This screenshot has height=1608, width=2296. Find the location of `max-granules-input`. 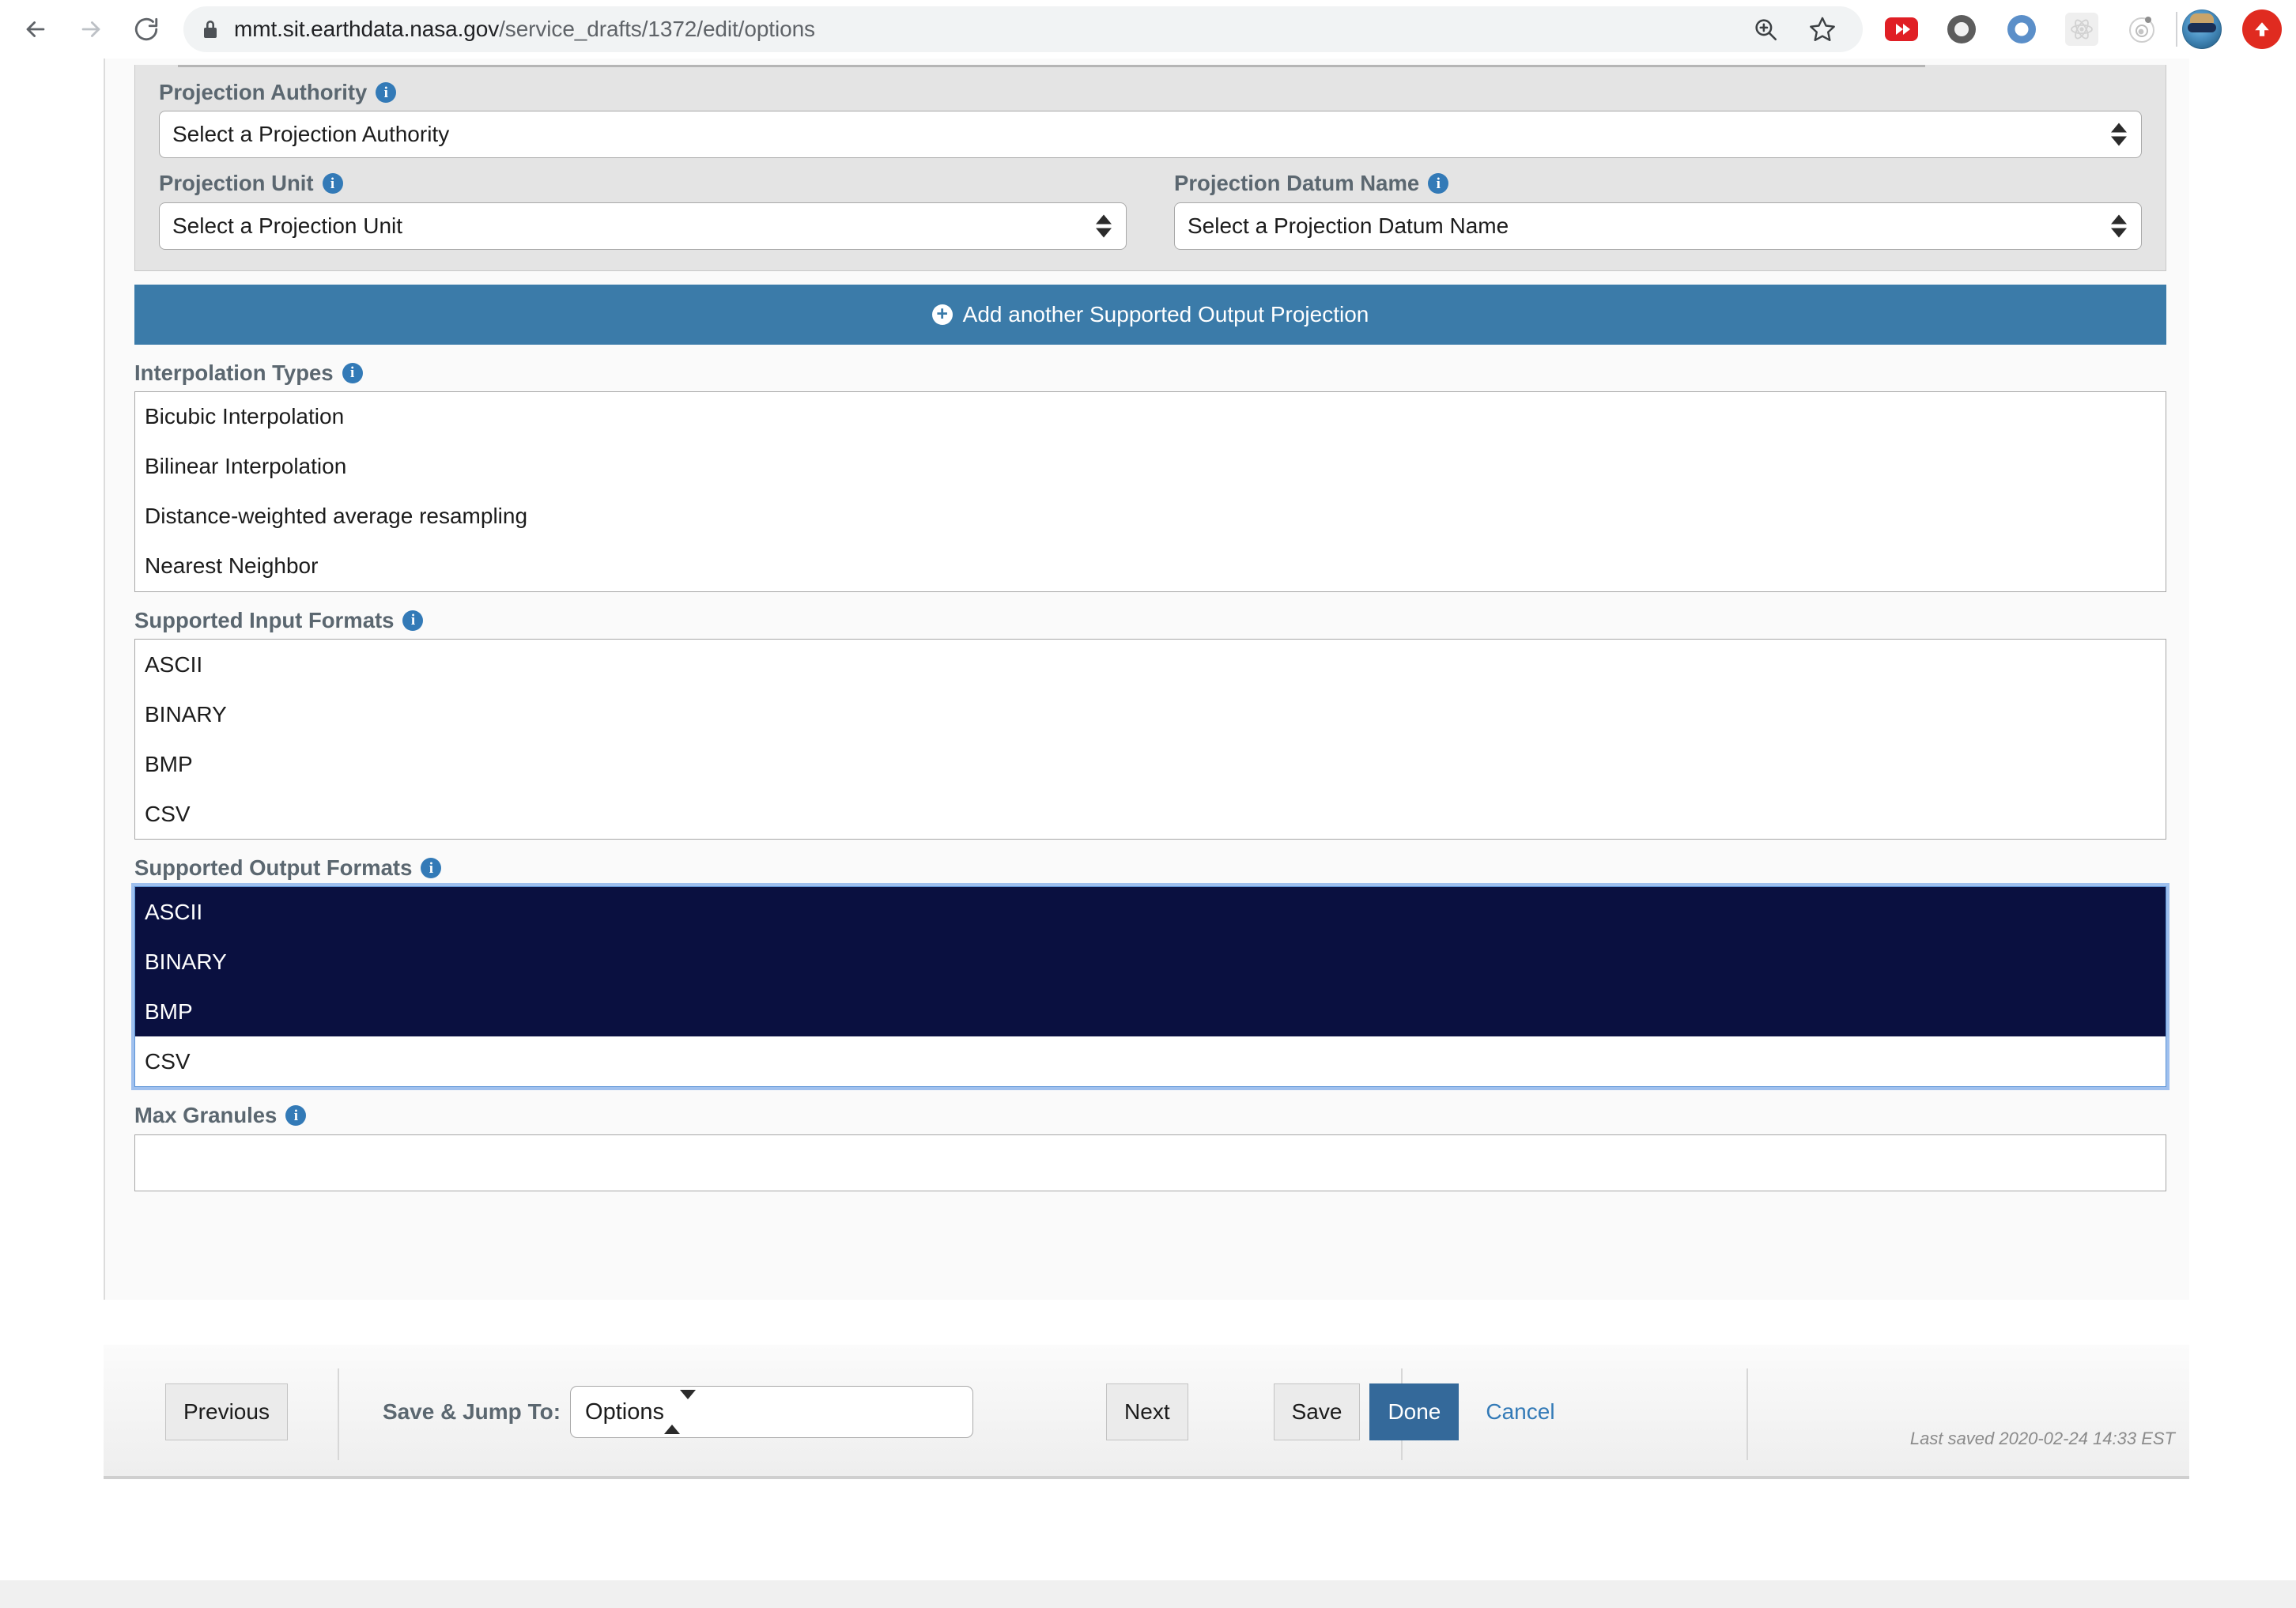

max-granules-input is located at coordinates (1150, 1163).